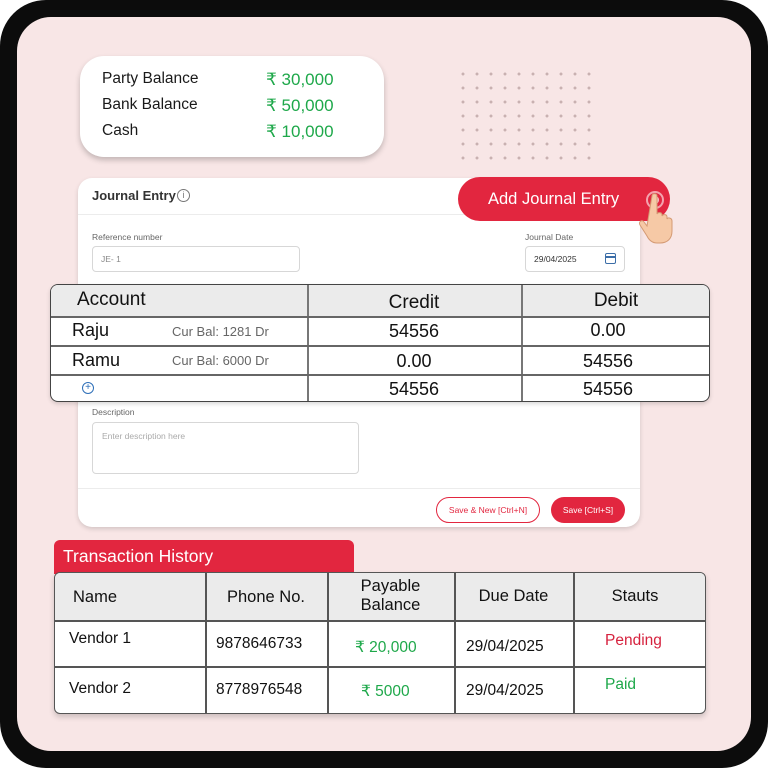 This screenshot has height=768, width=768. Describe the element at coordinates (204, 557) in the screenshot. I see `transaction-history-title: Transaction History` at that location.